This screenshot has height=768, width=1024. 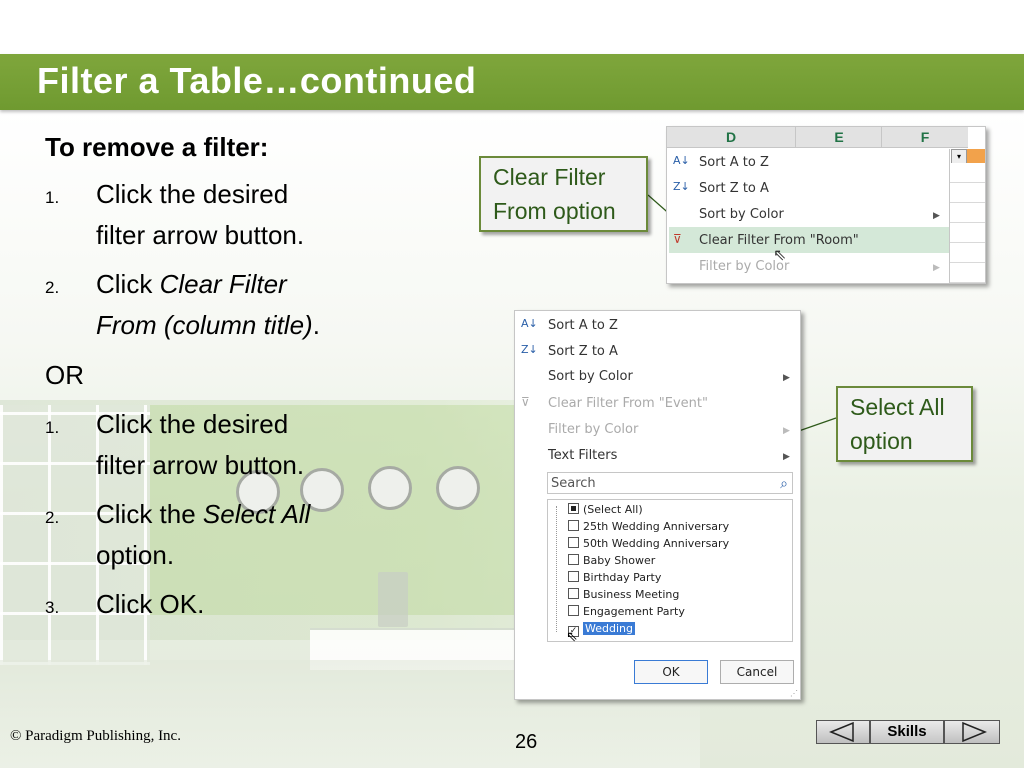 What do you see at coordinates (573, 483) in the screenshot?
I see `search-placeholder: Search` at bounding box center [573, 483].